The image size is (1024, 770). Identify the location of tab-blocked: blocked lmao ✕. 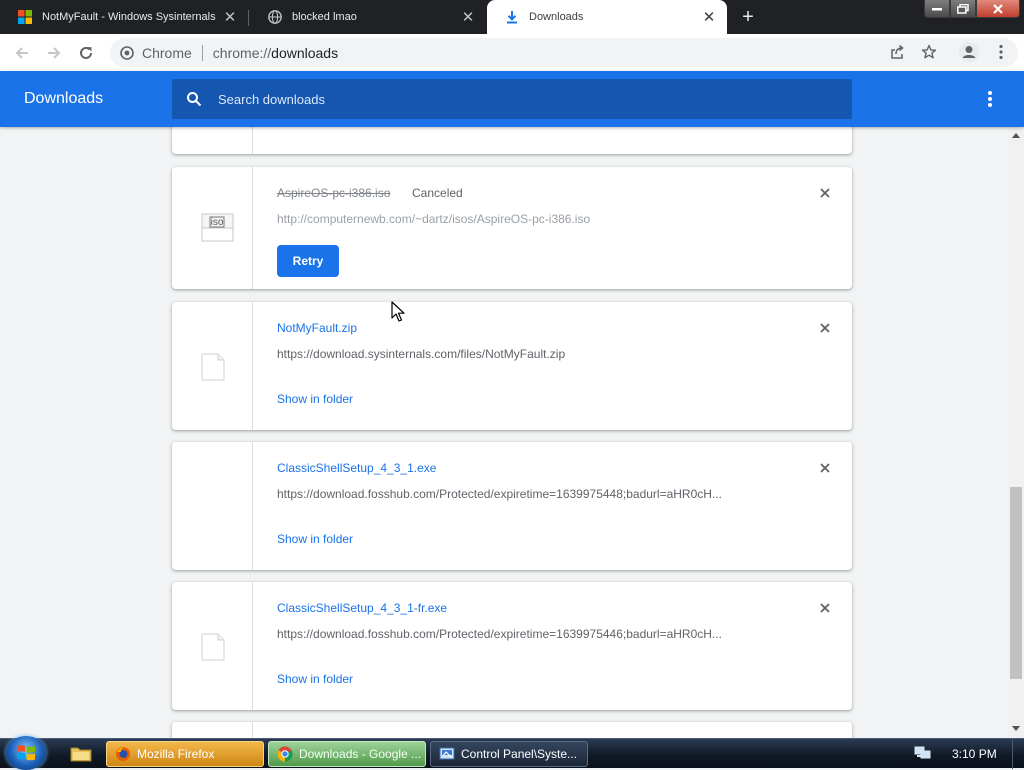
(368, 17).